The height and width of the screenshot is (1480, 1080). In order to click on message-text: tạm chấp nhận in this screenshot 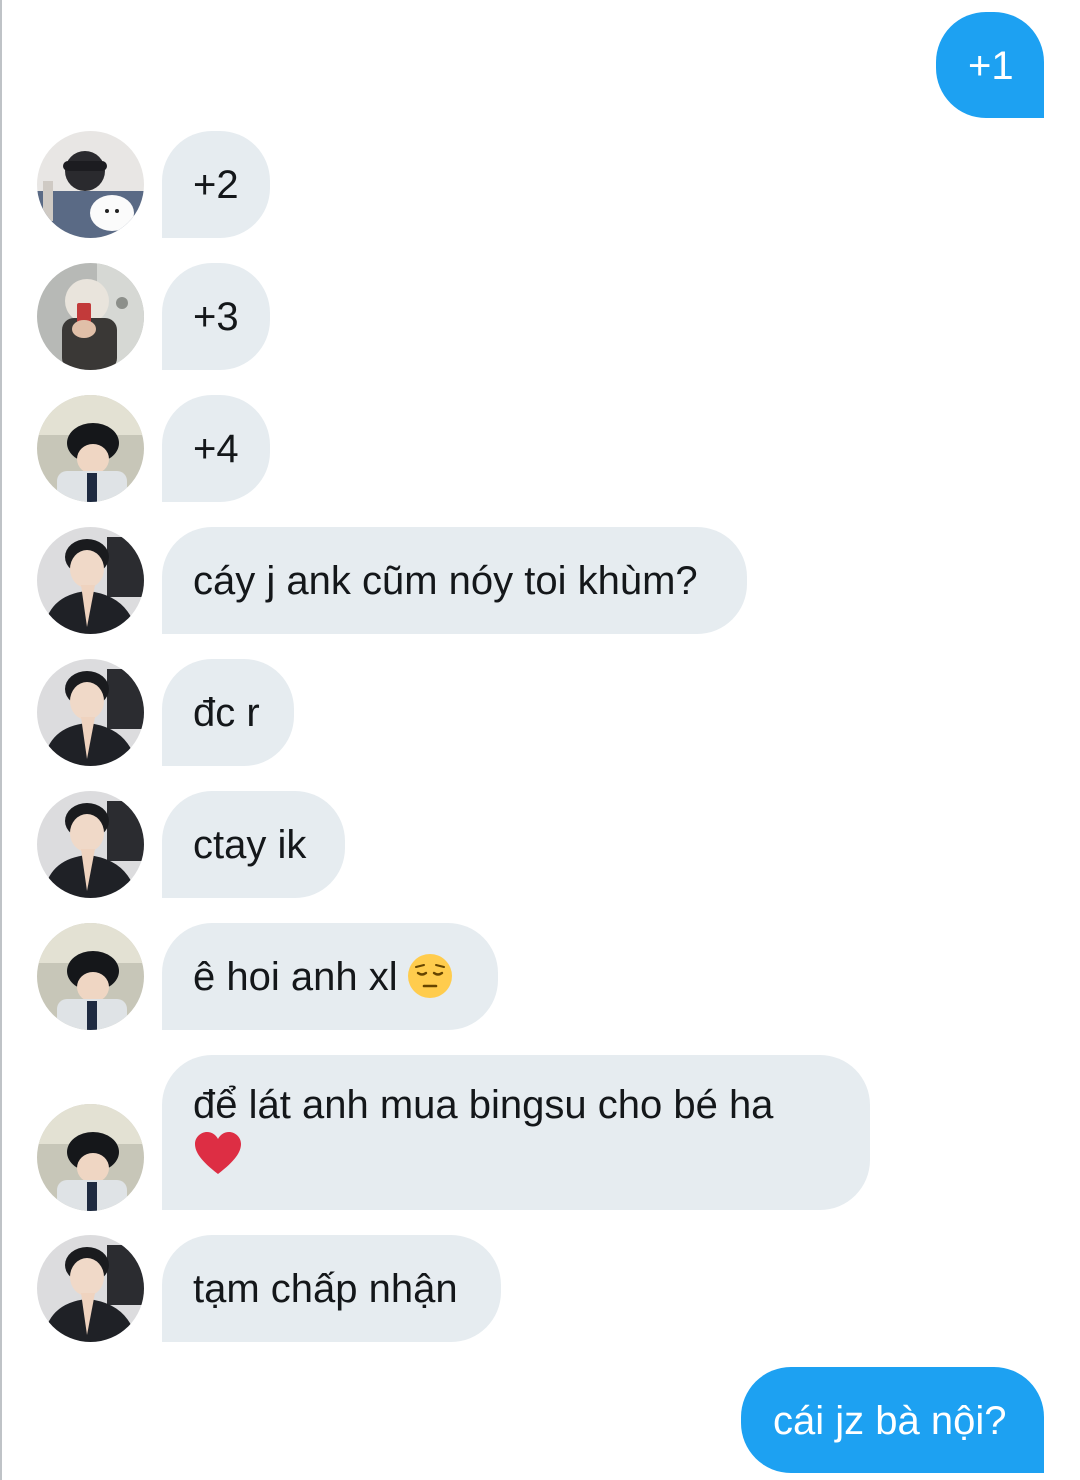, I will do `click(325, 1289)`.